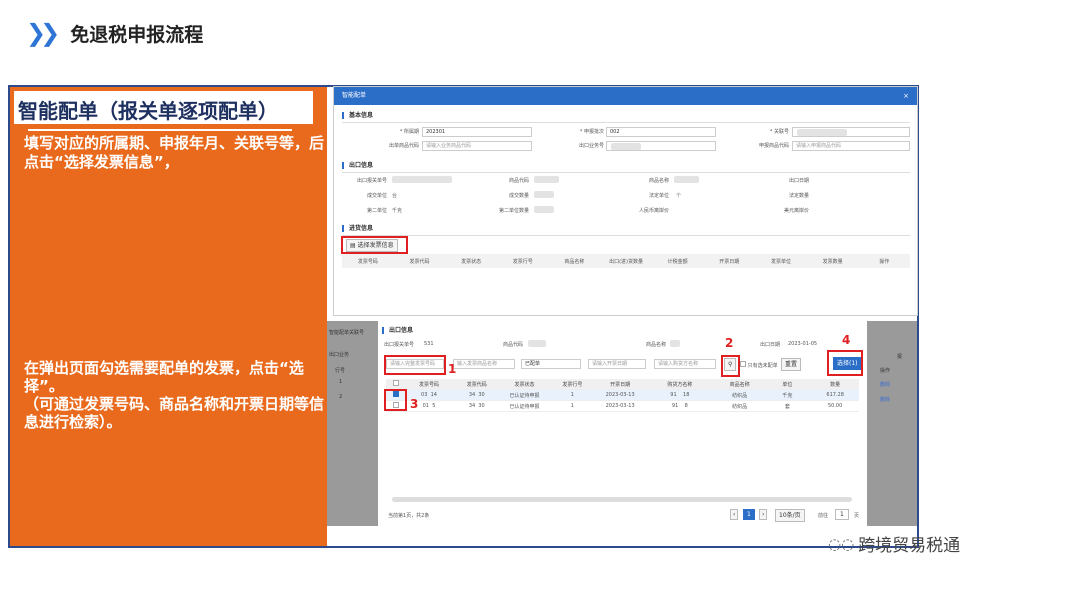 The height and width of the screenshot is (593, 1080). What do you see at coordinates (658, 181) in the screenshot?
I see `field-label: 商品名称` at bounding box center [658, 181].